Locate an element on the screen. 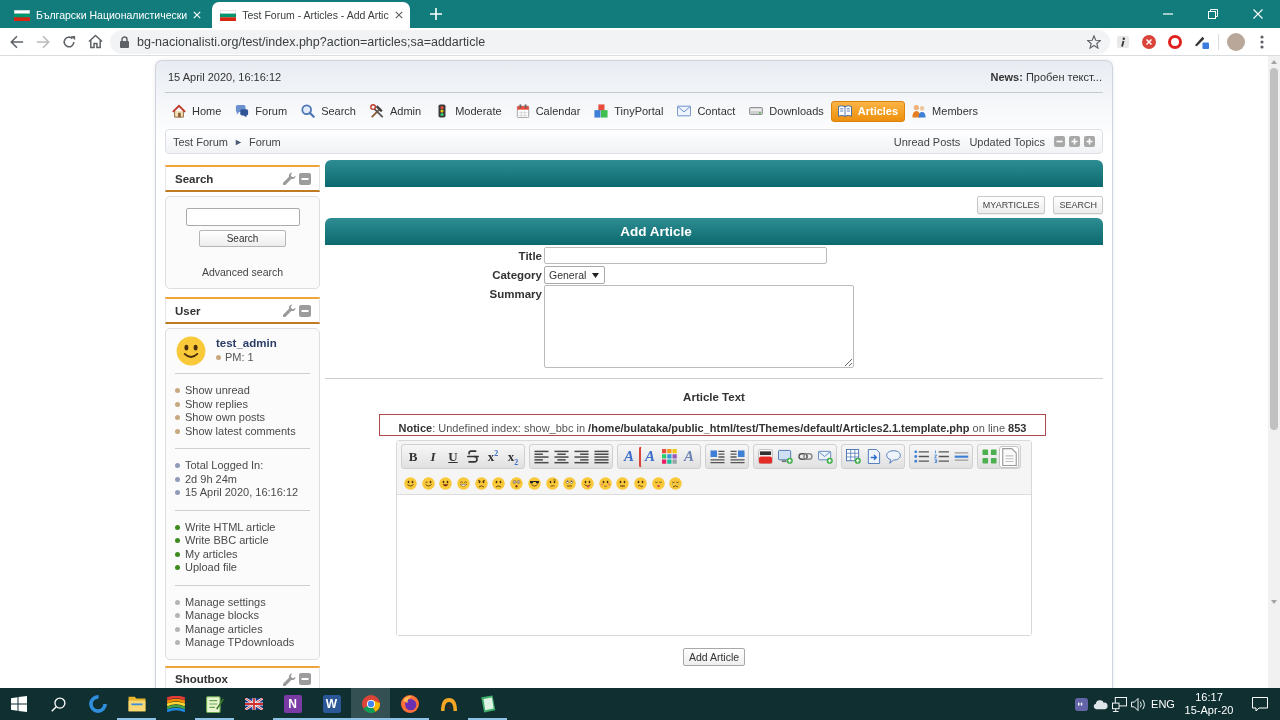  kissing-face-icon is located at coordinates (658, 483).